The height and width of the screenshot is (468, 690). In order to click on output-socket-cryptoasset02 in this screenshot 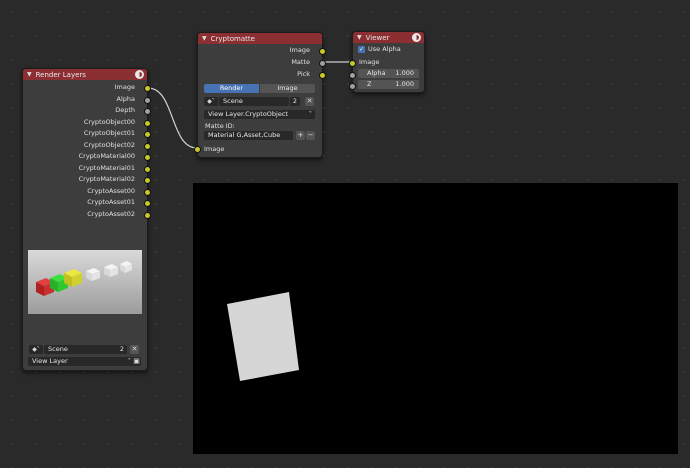, I will do `click(147, 215)`.